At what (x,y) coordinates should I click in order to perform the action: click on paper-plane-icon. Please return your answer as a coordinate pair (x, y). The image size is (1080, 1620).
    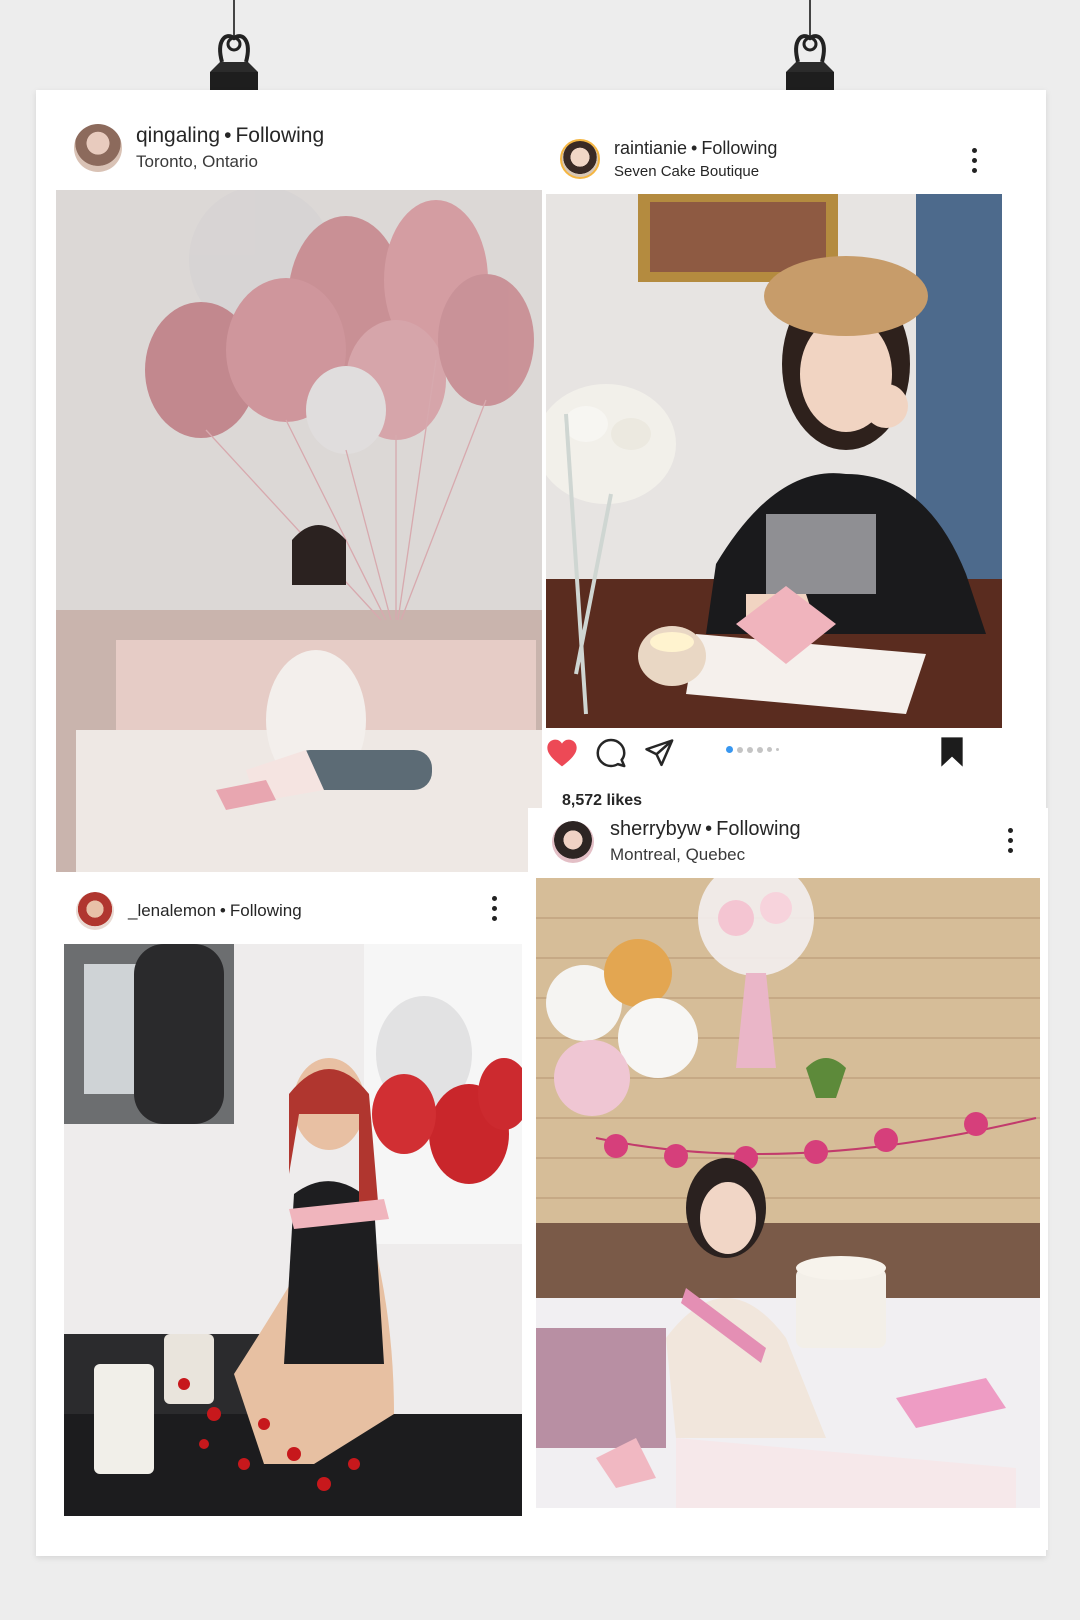
    Looking at the image, I should click on (659, 753).